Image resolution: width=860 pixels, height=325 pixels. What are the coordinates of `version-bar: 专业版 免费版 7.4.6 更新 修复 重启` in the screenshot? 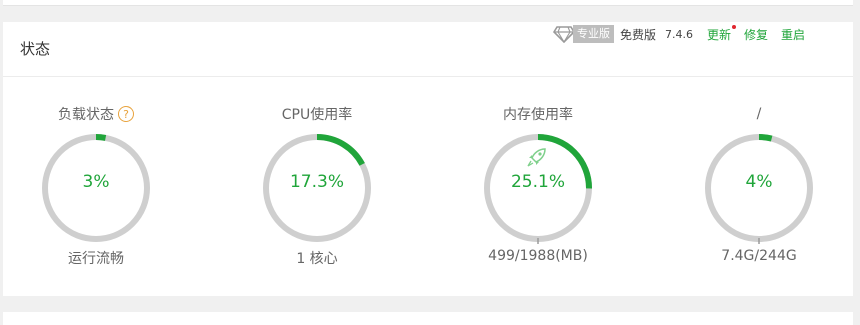 It's located at (679, 34).